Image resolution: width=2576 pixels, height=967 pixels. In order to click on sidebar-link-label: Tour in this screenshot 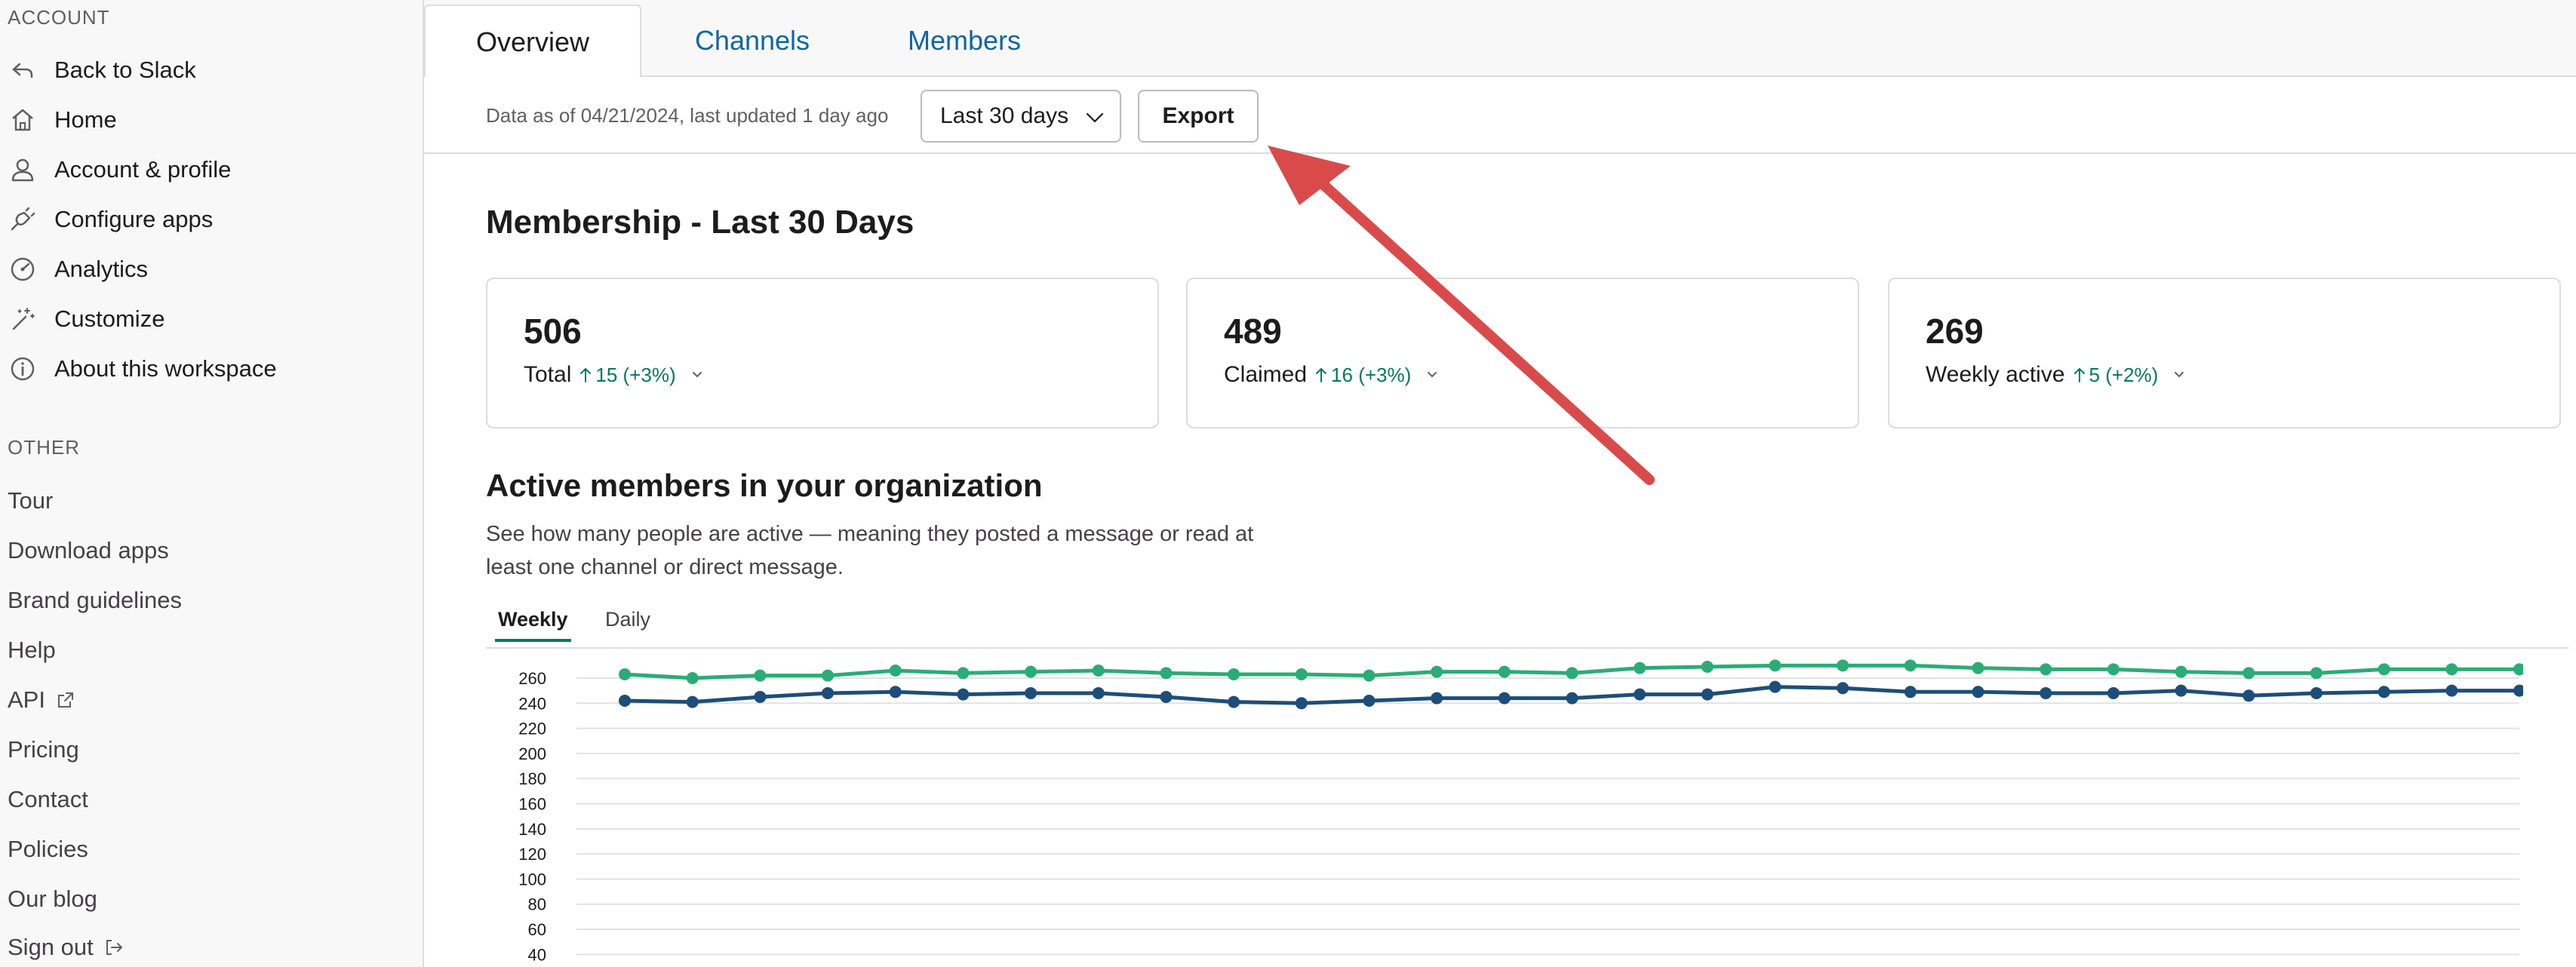, I will do `click(31, 500)`.